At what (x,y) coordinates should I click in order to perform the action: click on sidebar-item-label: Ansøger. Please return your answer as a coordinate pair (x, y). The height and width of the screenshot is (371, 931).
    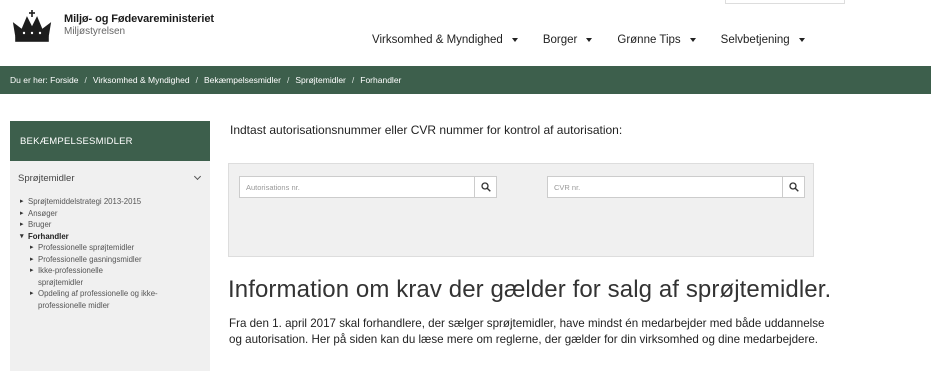
    Looking at the image, I should click on (43, 213).